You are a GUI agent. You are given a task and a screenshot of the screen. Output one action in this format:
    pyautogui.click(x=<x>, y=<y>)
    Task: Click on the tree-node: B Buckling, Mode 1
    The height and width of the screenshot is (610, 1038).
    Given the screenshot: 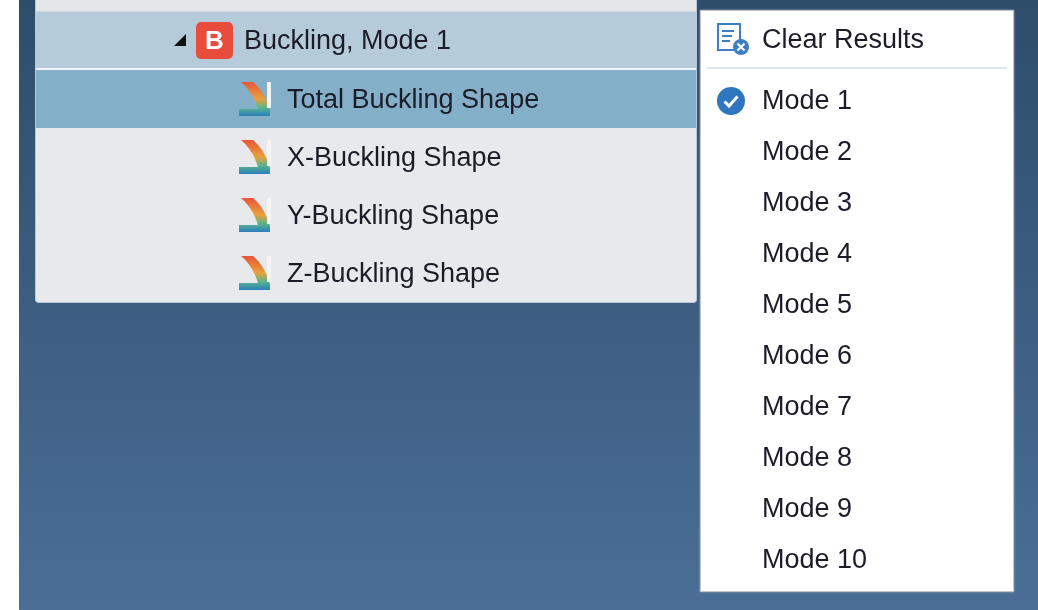 What is the action you would take?
    pyautogui.click(x=366, y=41)
    